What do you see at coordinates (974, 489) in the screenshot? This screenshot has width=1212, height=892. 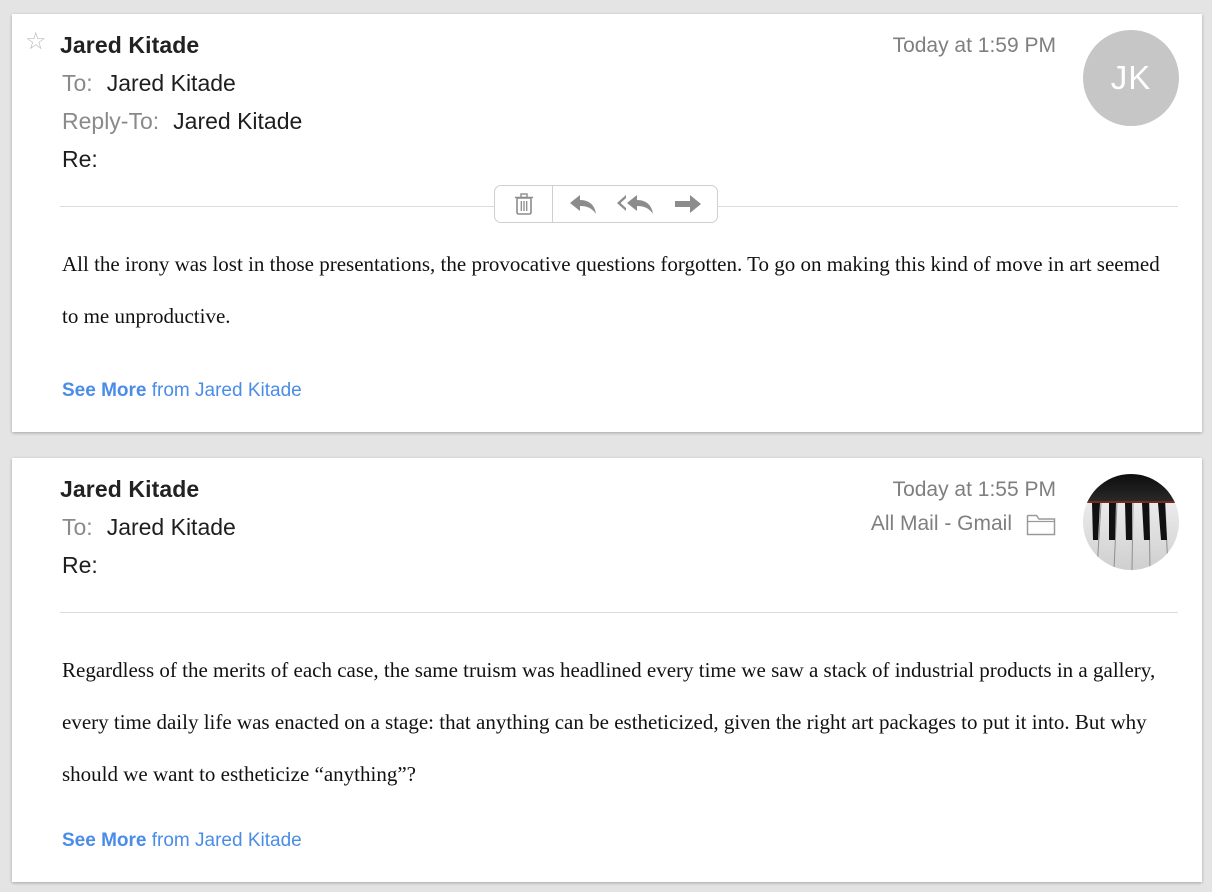 I see `message-date: Today at 1:55 PM` at bounding box center [974, 489].